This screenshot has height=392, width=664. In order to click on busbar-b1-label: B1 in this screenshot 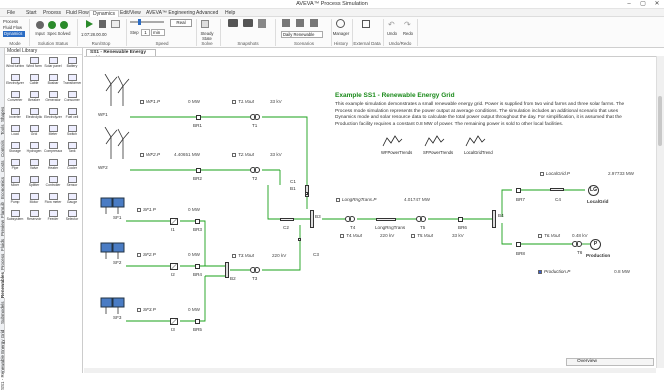, I will do `click(293, 188)`.